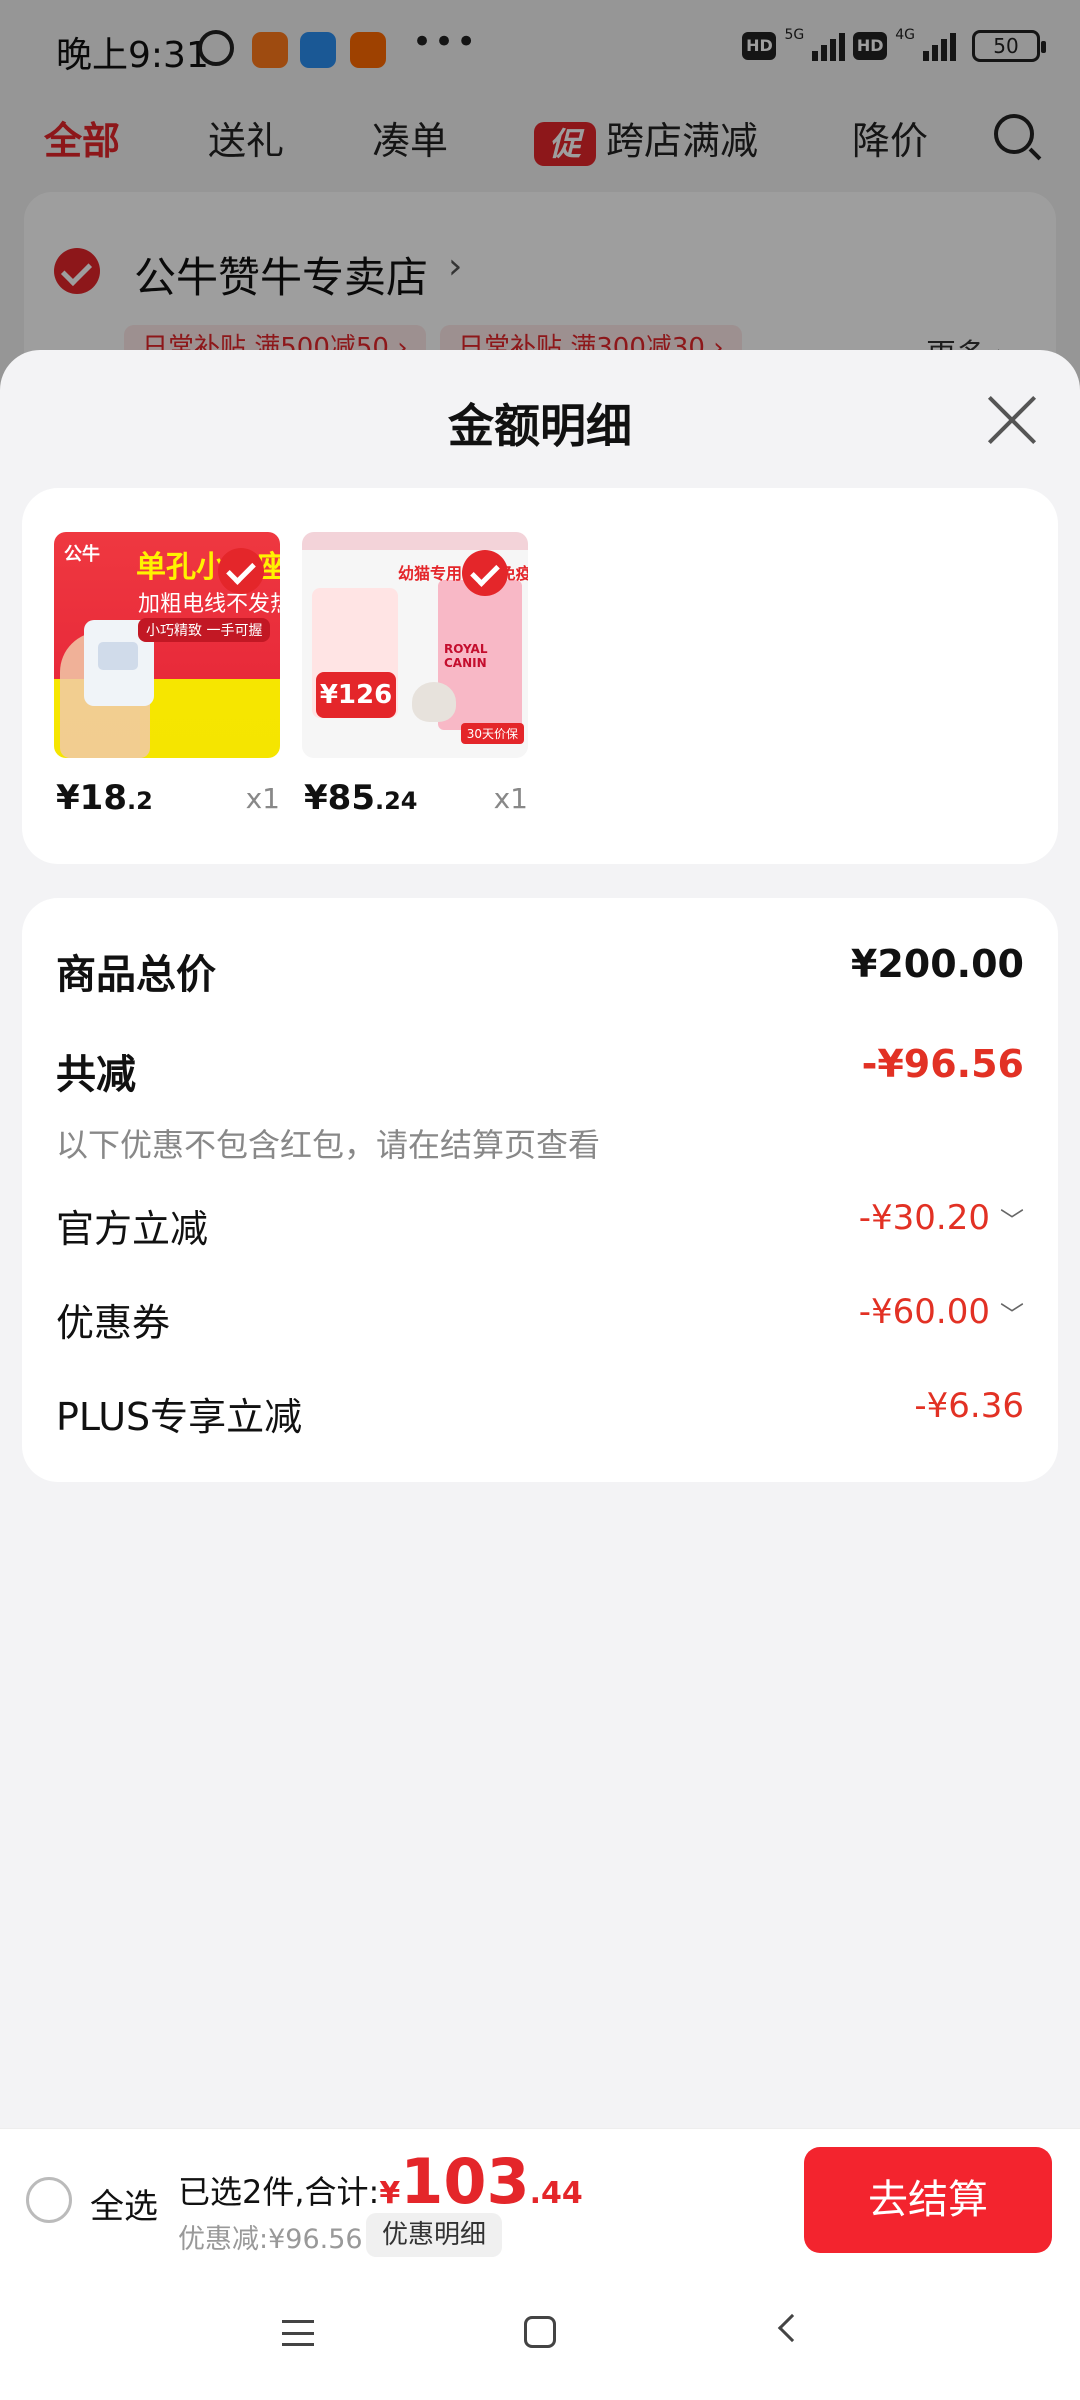  Describe the element at coordinates (49, 2200) in the screenshot. I see `select-all-radio` at that location.